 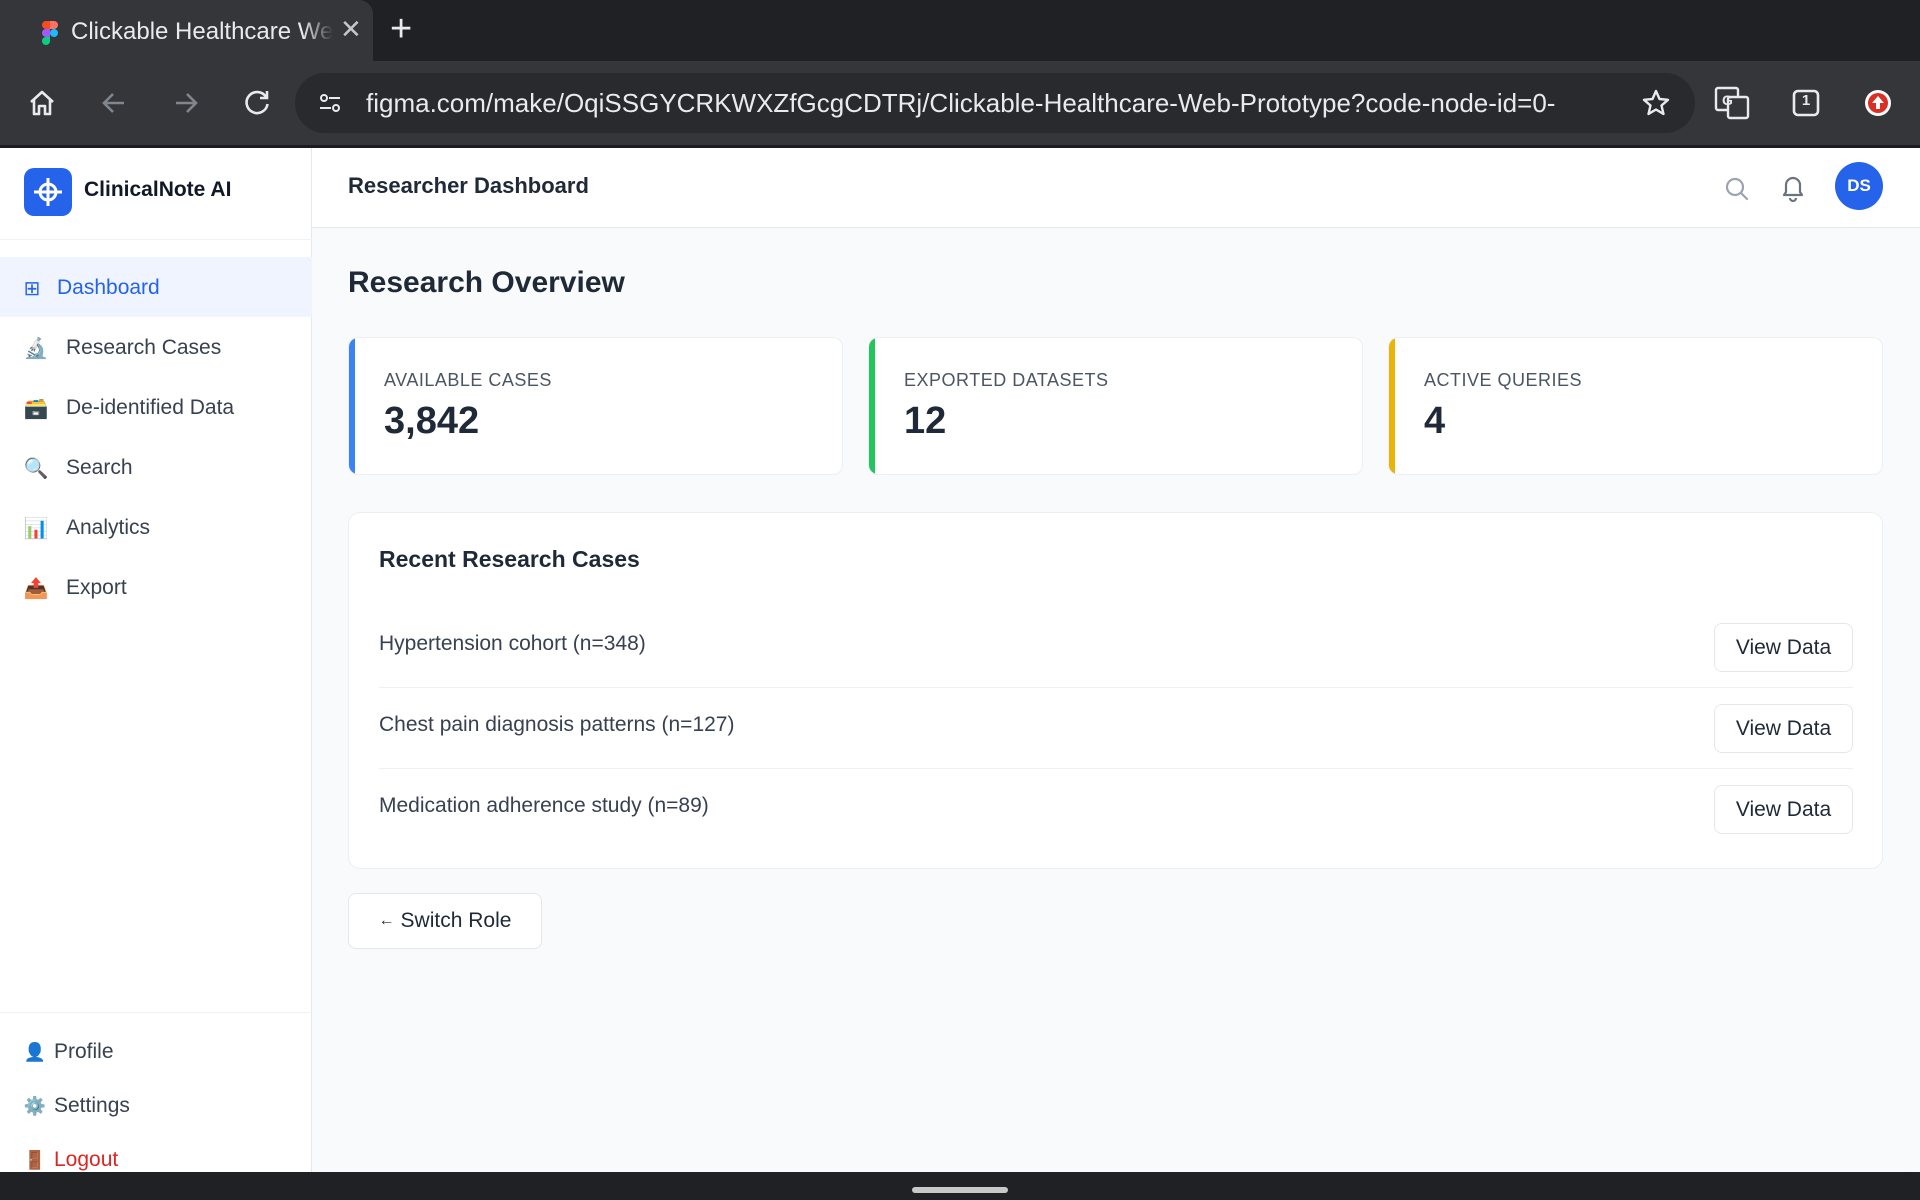 I want to click on logout-button: 🚪 Logout, so click(x=71, y=1160).